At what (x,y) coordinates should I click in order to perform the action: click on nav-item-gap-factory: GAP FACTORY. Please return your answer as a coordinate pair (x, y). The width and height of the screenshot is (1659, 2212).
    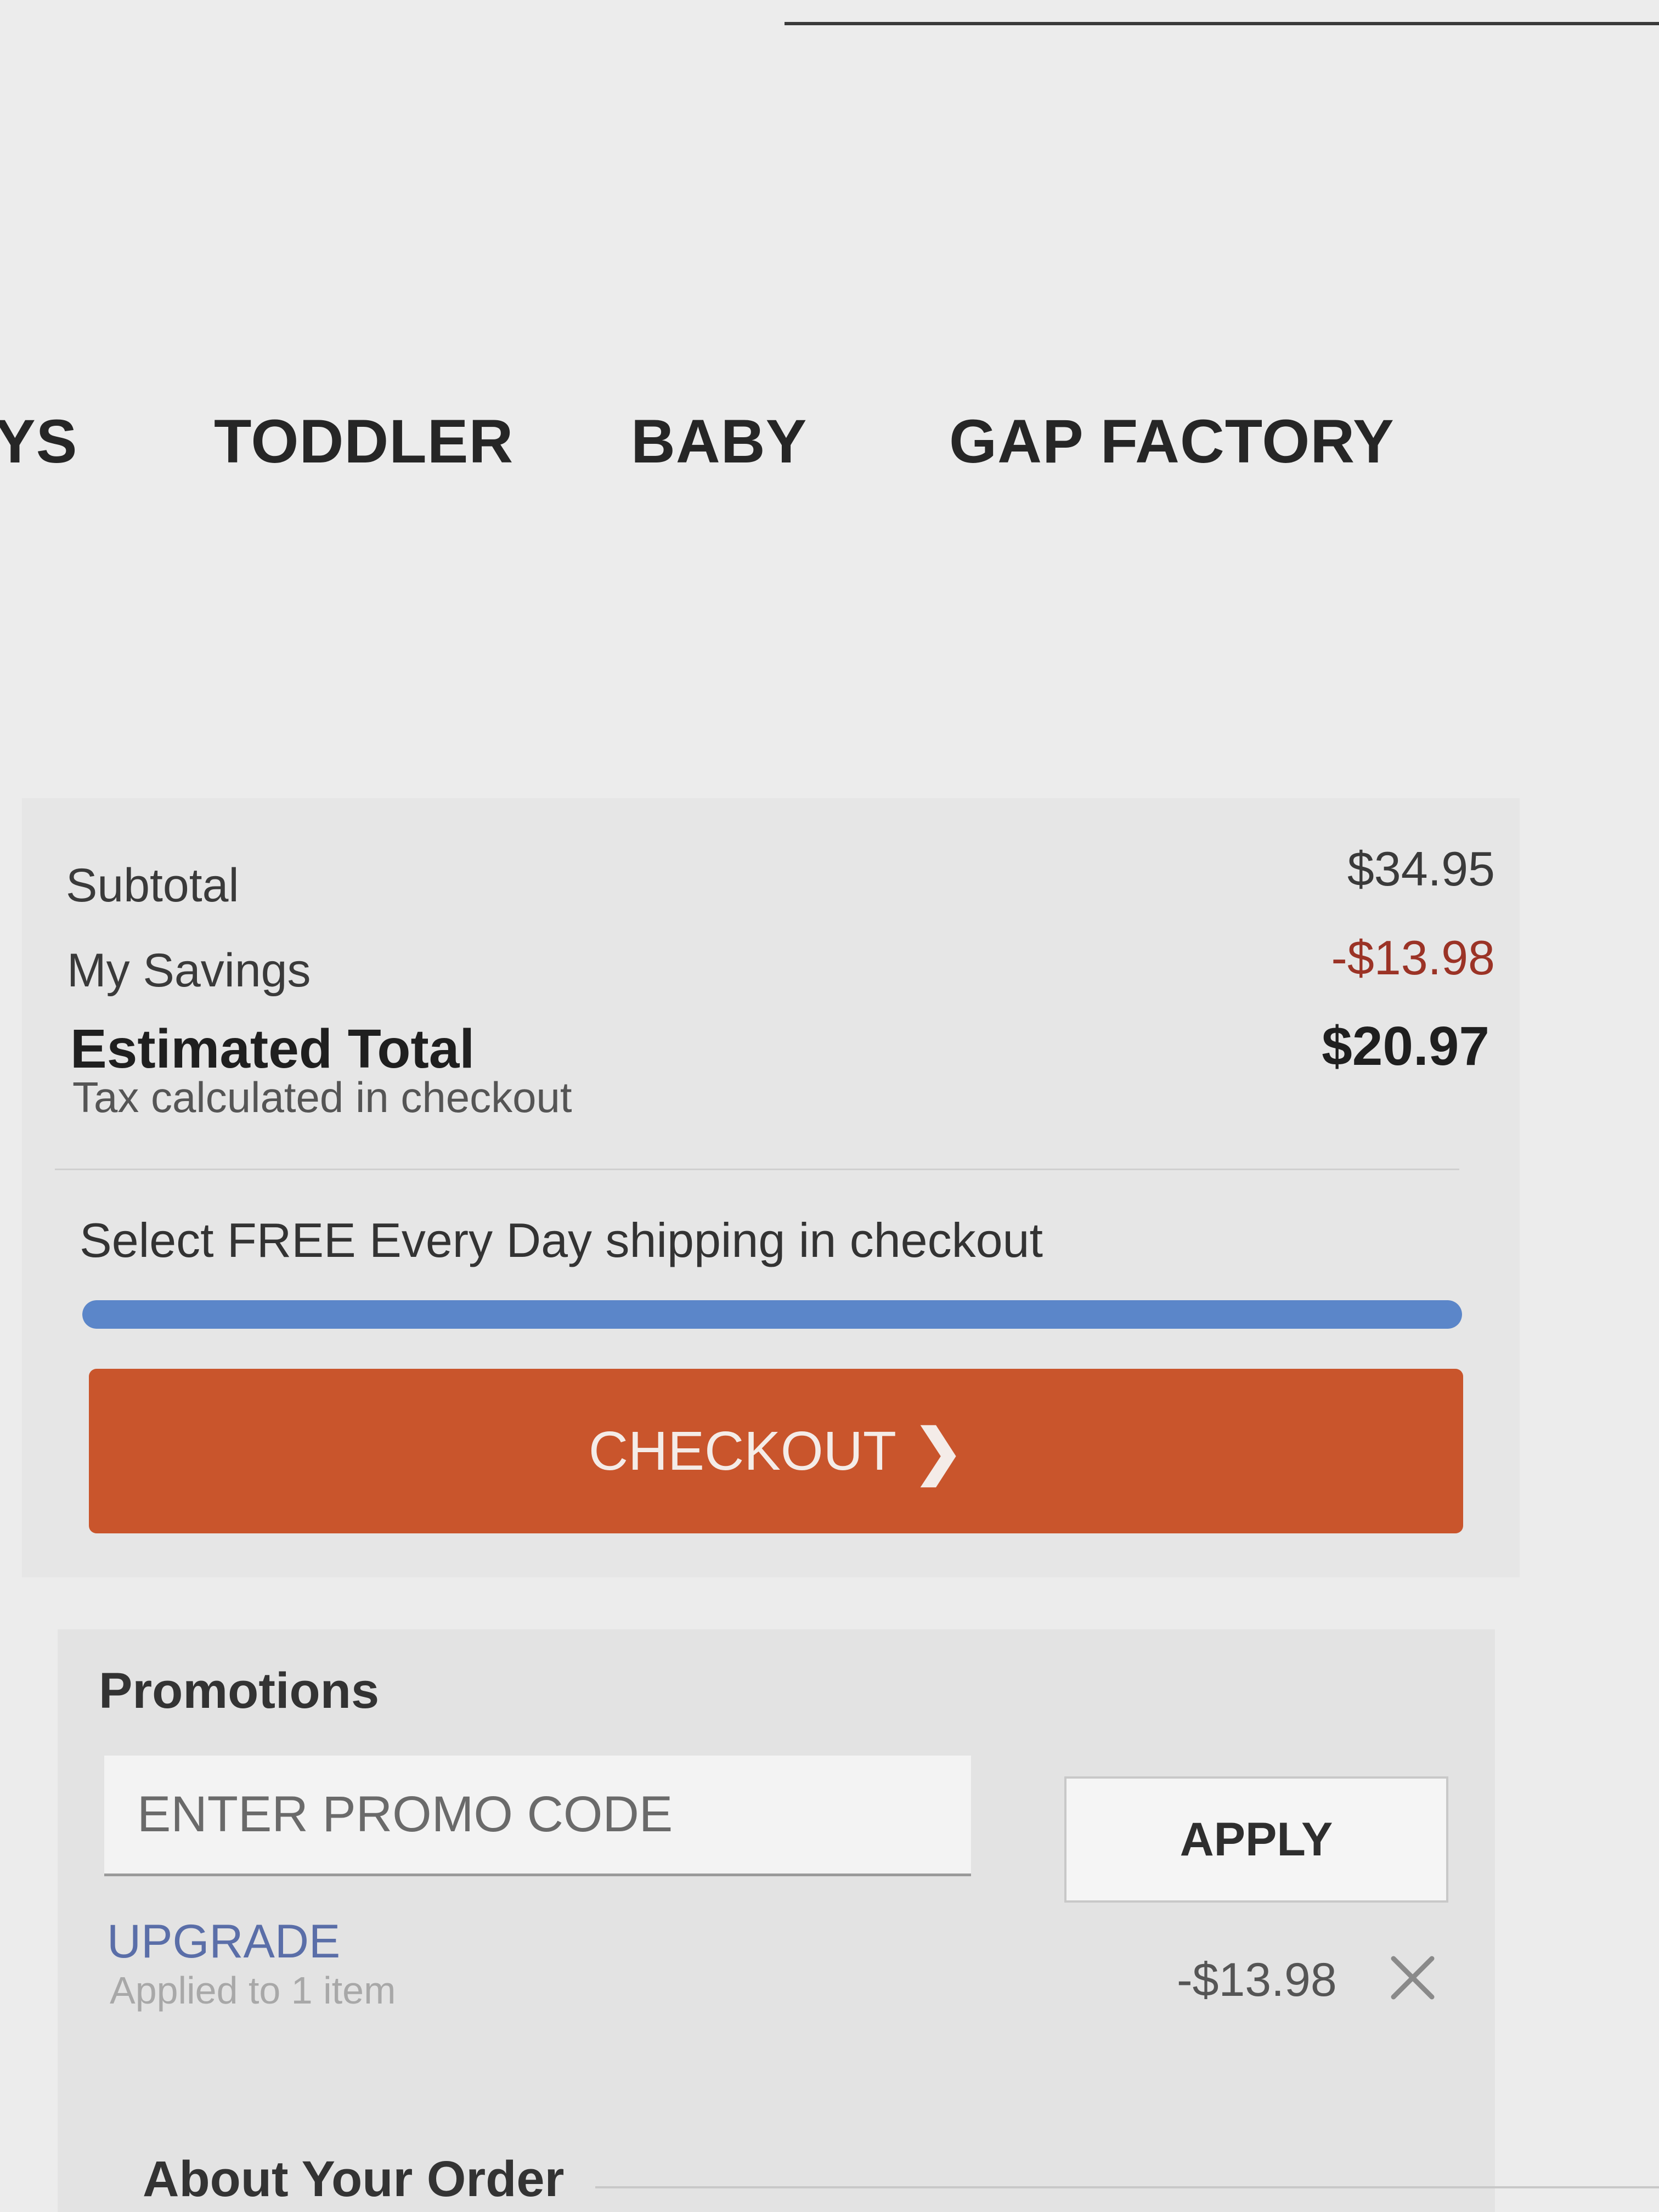
    Looking at the image, I should click on (1172, 442).